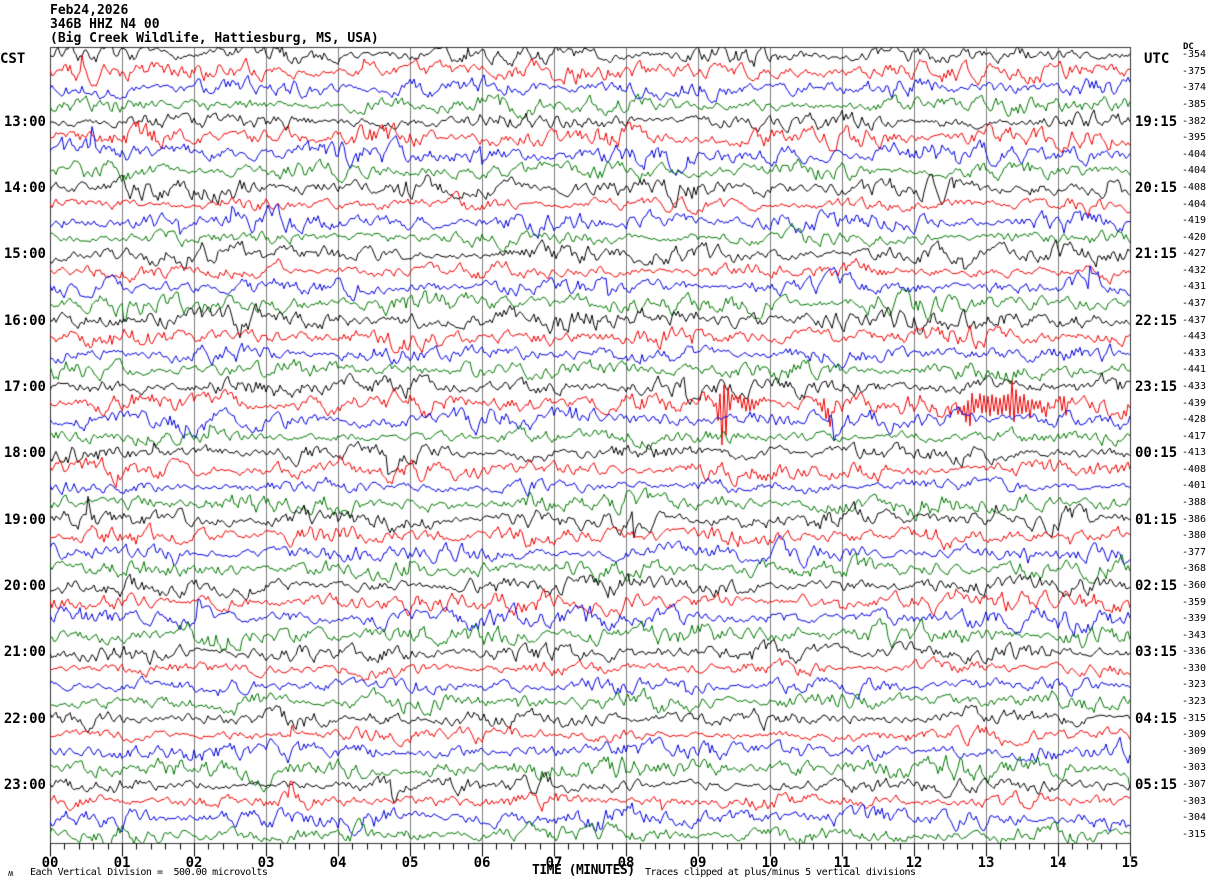  Describe the element at coordinates (24, 519) in the screenshot. I see `cst-hour-label: 19:00` at that location.